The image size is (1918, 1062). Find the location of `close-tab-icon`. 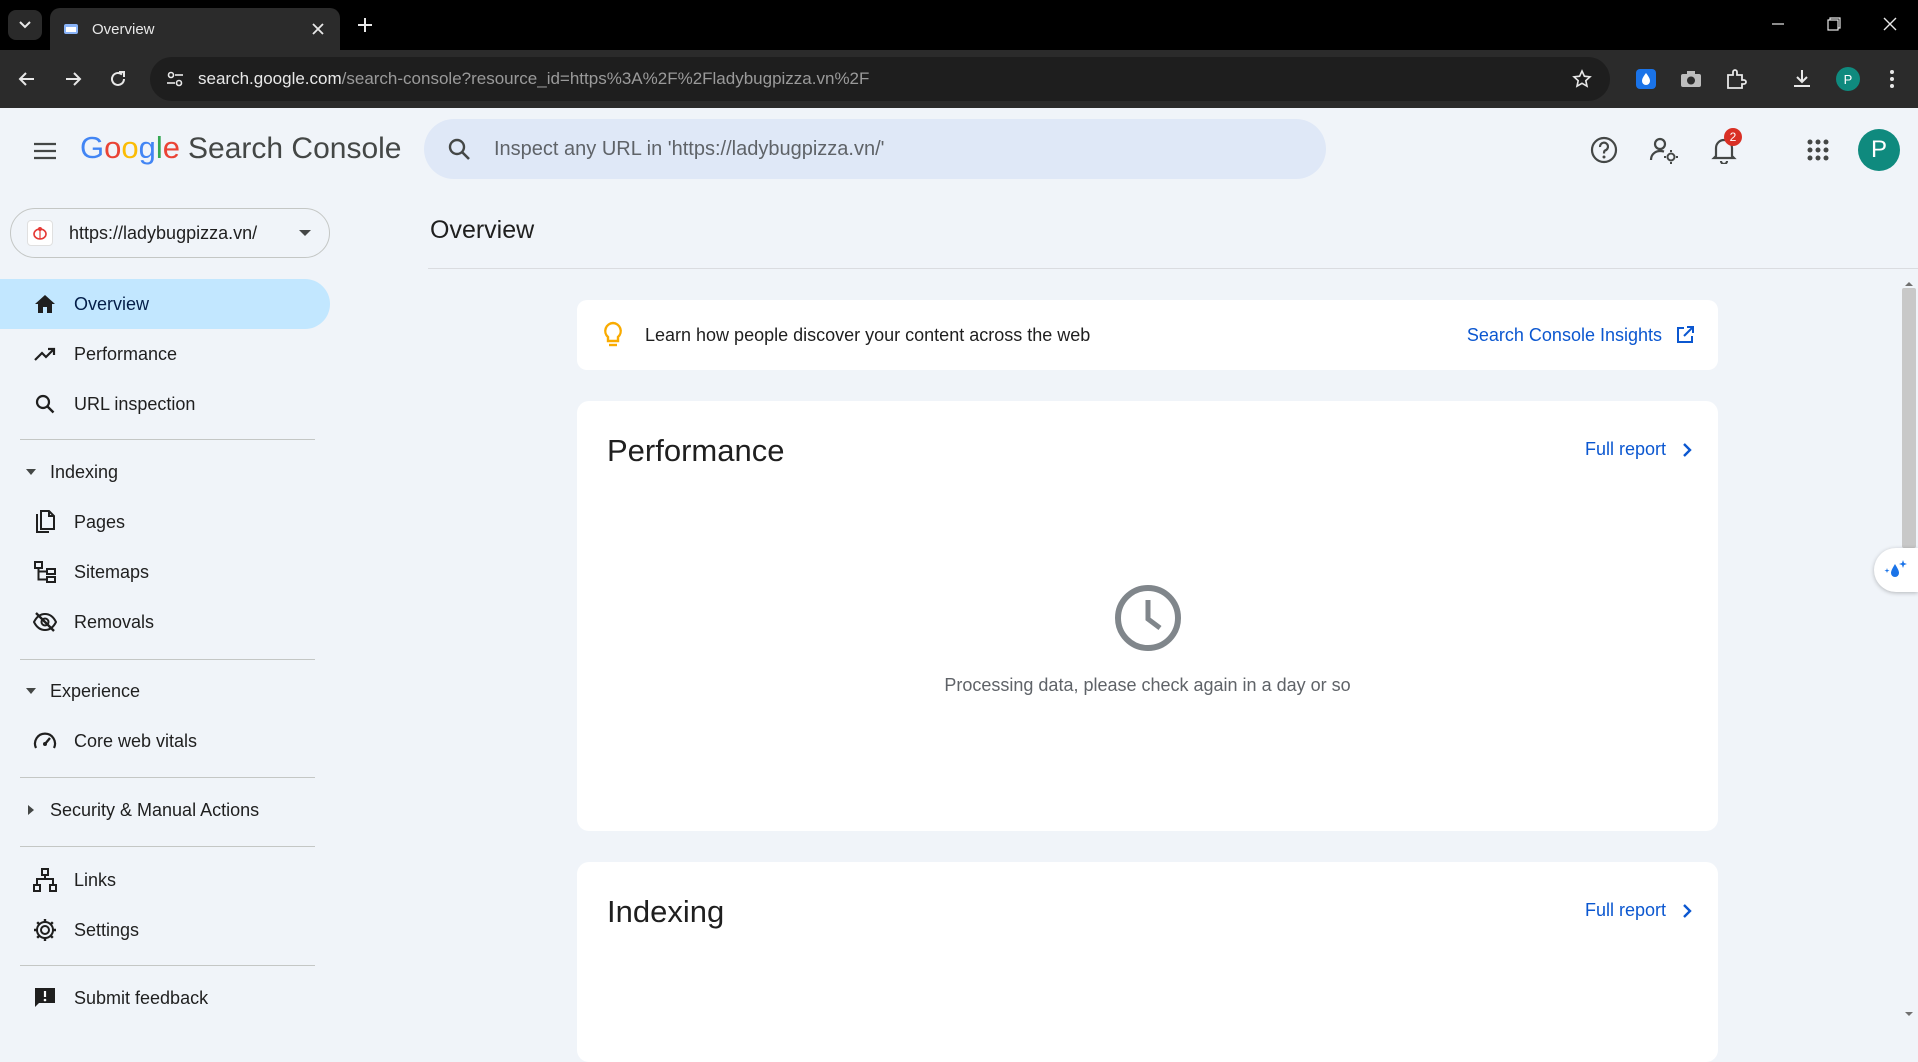

close-tab-icon is located at coordinates (318, 29).